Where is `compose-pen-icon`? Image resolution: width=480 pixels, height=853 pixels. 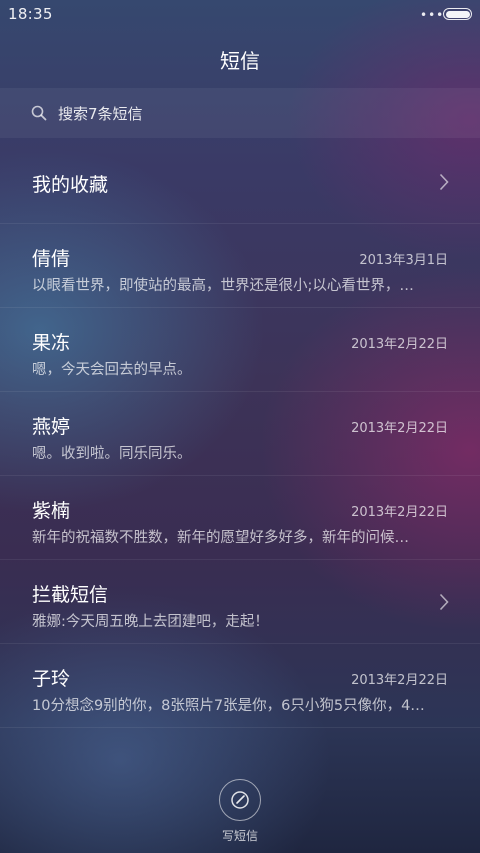 compose-pen-icon is located at coordinates (240, 800).